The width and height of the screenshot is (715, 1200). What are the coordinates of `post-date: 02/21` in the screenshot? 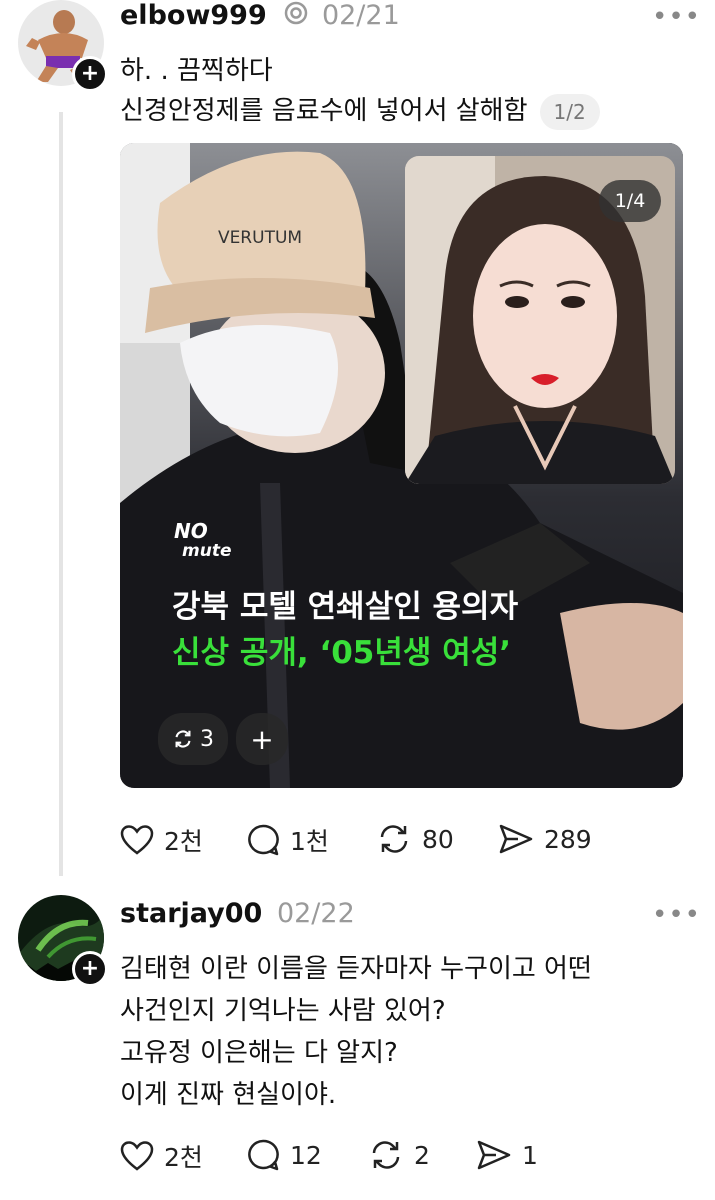 It's located at (360, 15).